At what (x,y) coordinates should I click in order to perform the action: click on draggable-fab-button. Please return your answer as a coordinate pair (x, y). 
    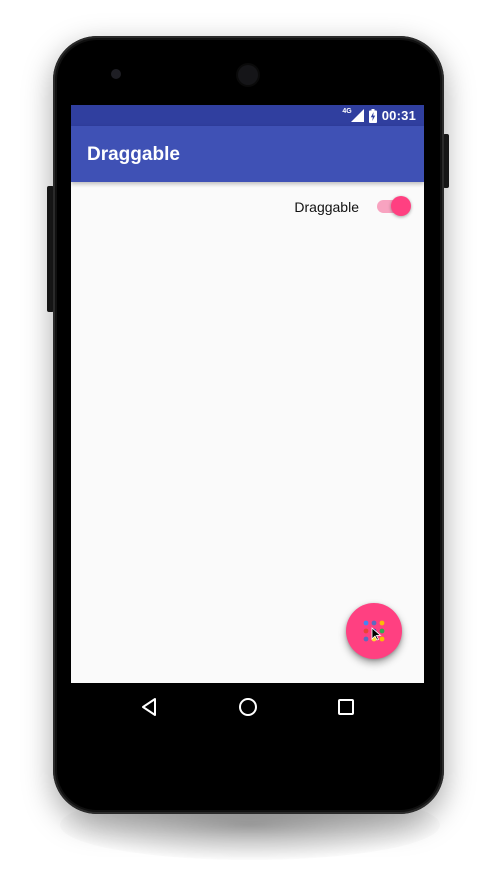
    Looking at the image, I should click on (374, 631).